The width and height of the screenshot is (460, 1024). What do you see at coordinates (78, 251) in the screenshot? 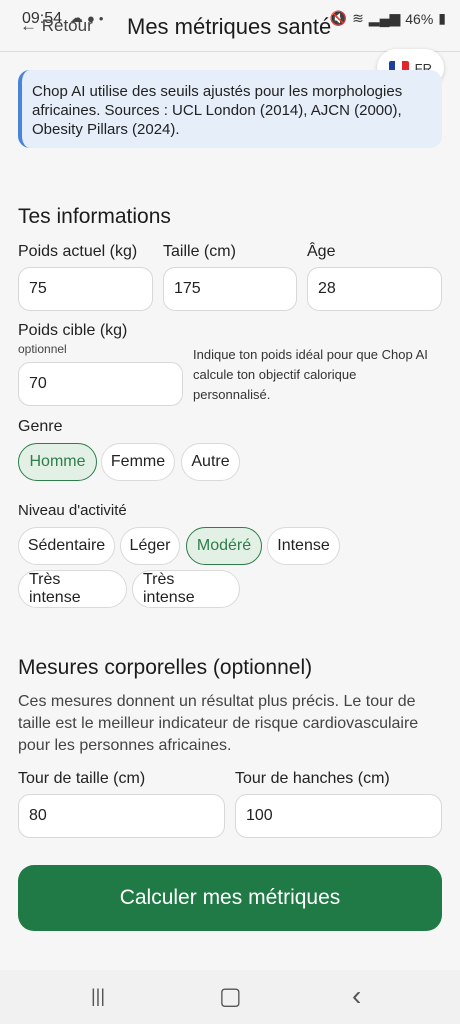
I see `weight-label: Poids actuel (kg)` at bounding box center [78, 251].